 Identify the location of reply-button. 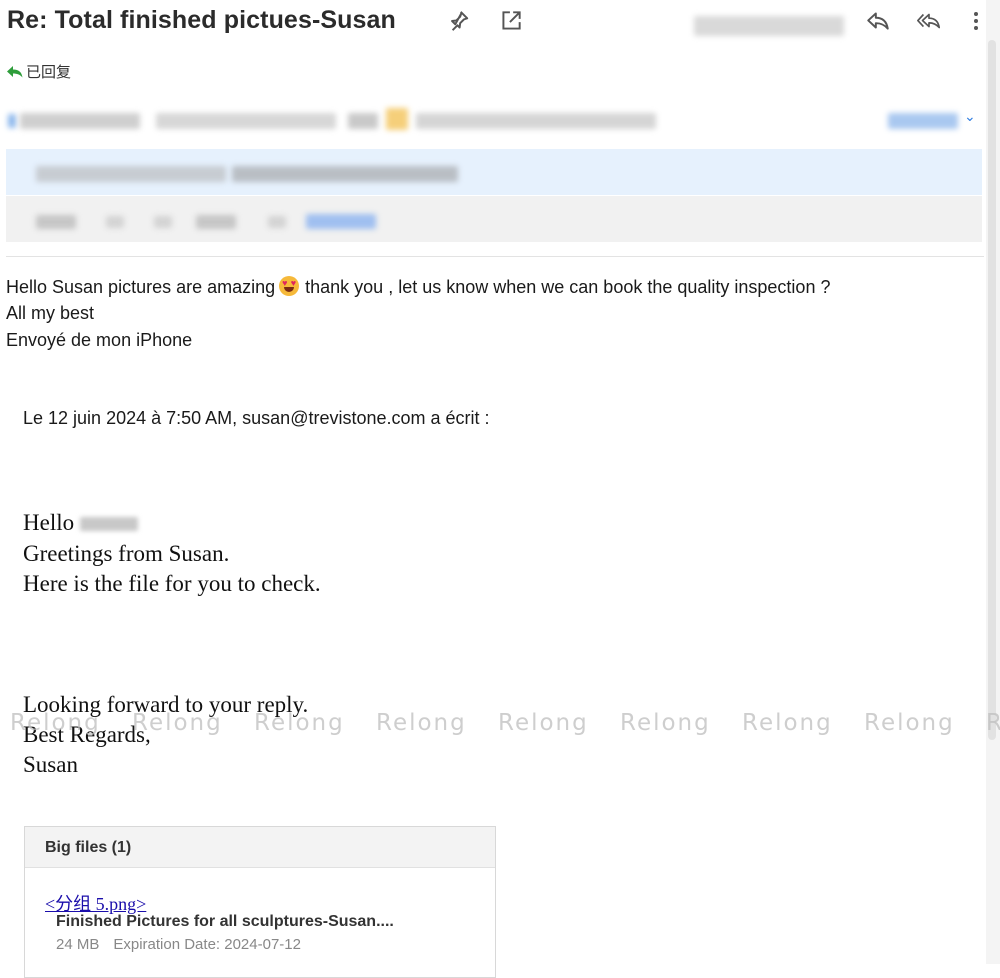
(878, 21).